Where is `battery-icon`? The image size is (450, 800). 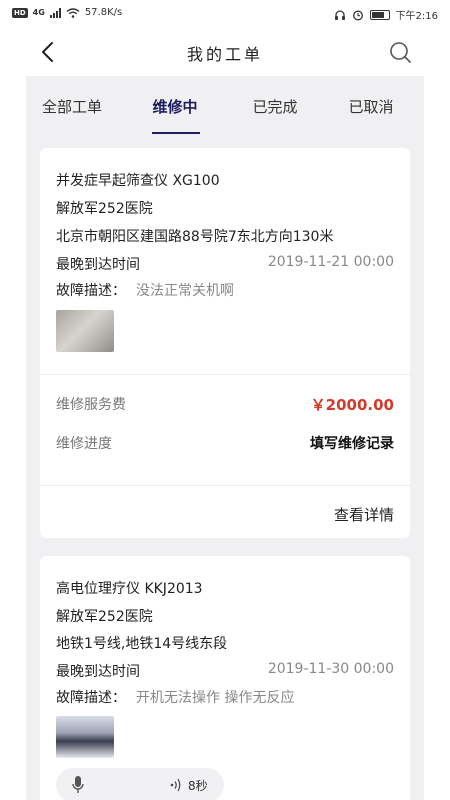
battery-icon is located at coordinates (379, 14).